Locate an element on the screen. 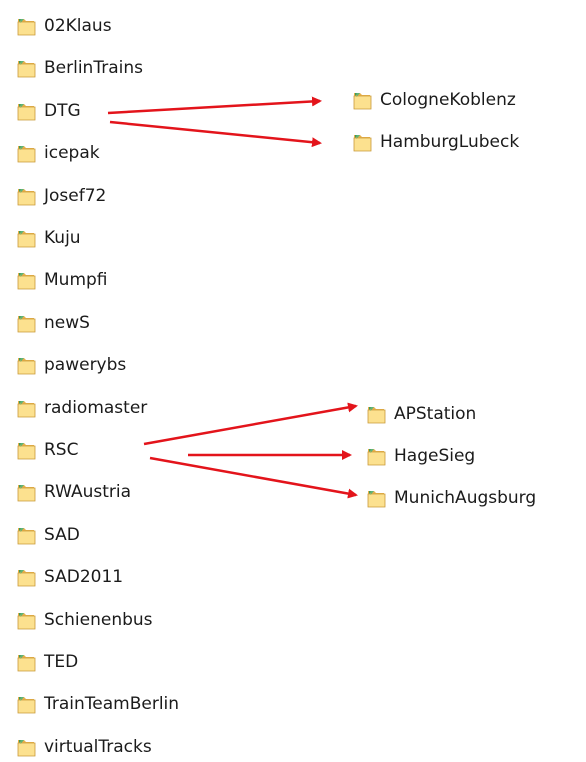 The width and height of the screenshot is (586, 762). folder-item-mumpfi: Mumpfi is located at coordinates (62, 280).